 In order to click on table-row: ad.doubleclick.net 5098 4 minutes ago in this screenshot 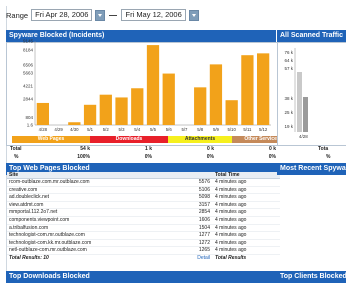, I will do `click(143, 198)`.